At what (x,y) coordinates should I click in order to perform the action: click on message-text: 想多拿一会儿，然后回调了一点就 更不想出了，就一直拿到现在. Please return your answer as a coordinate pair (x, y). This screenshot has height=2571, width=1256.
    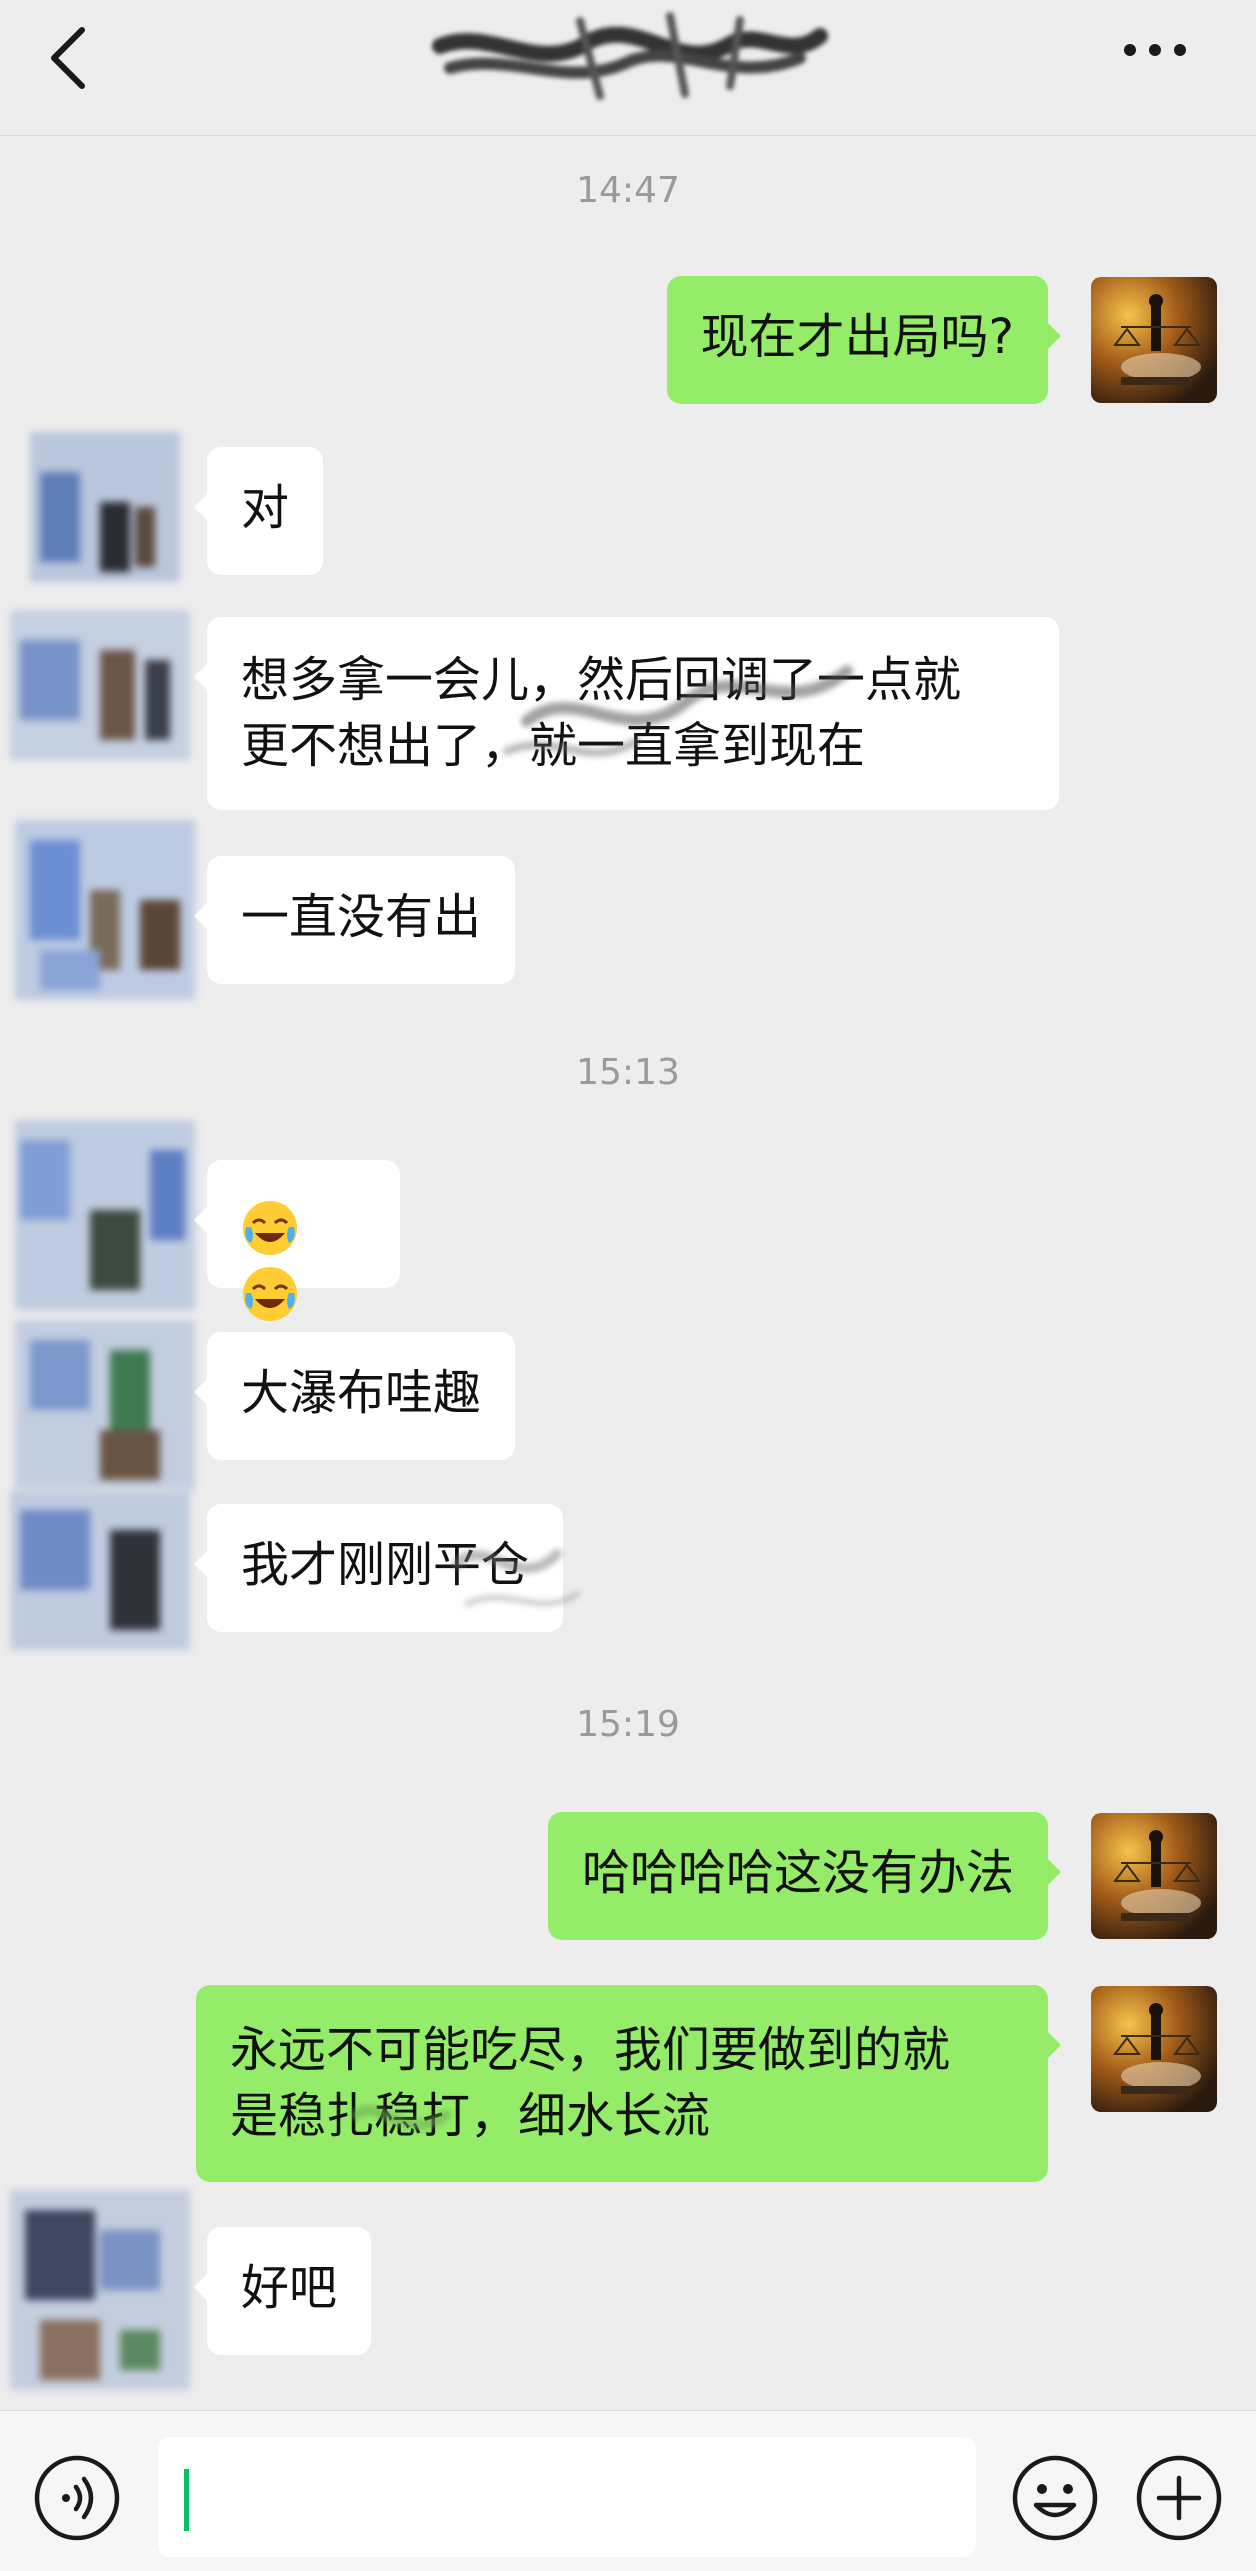
    Looking at the image, I should click on (601, 713).